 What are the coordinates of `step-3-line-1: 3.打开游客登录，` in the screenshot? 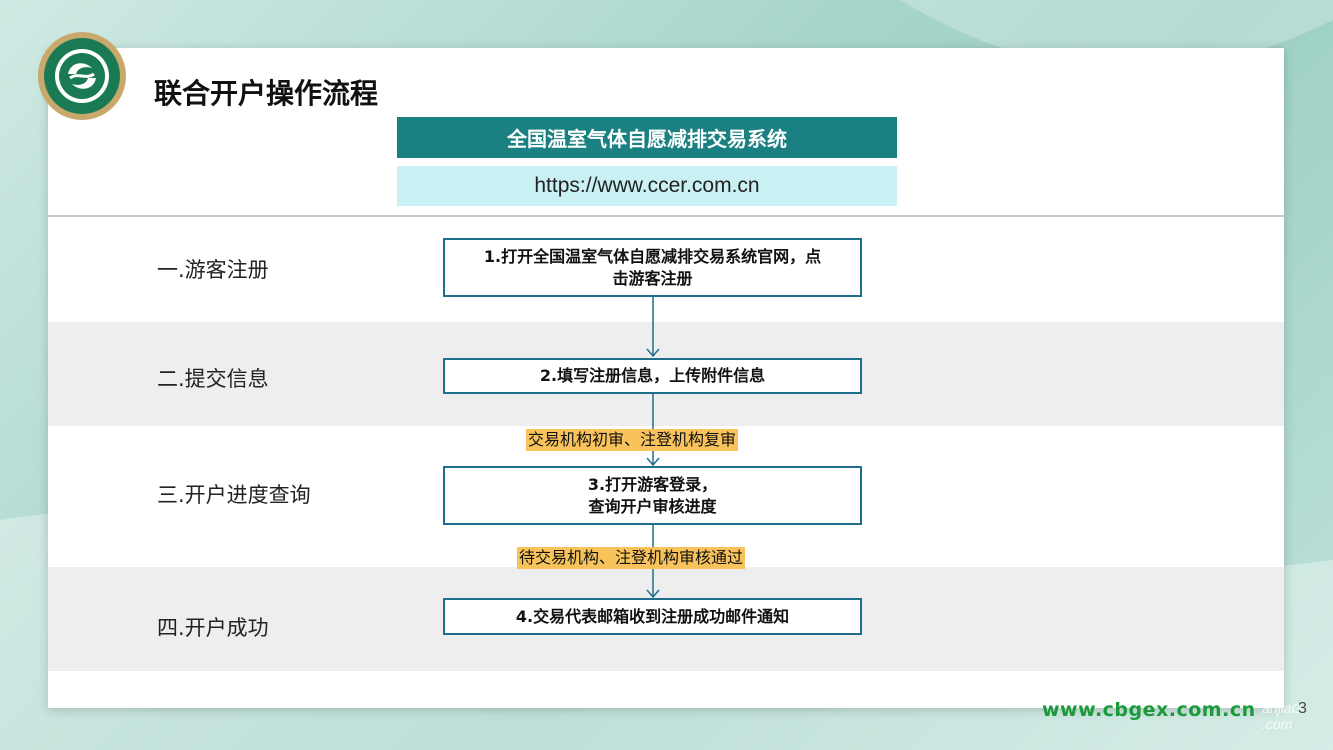 It's located at (652, 484).